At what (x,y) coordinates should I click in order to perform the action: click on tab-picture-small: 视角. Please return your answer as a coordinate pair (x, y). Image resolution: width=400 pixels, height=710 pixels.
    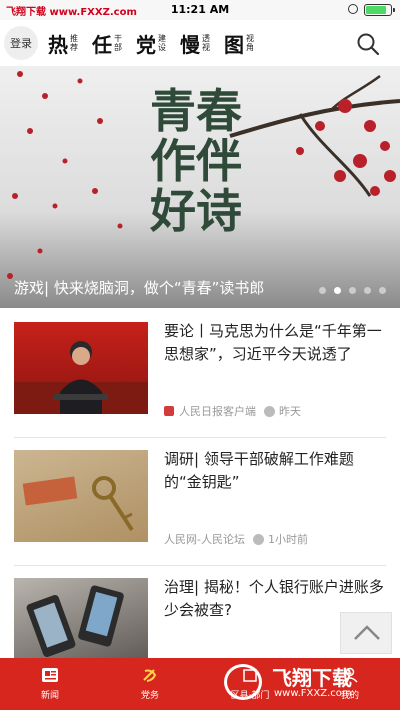
    Looking at the image, I should click on (250, 43).